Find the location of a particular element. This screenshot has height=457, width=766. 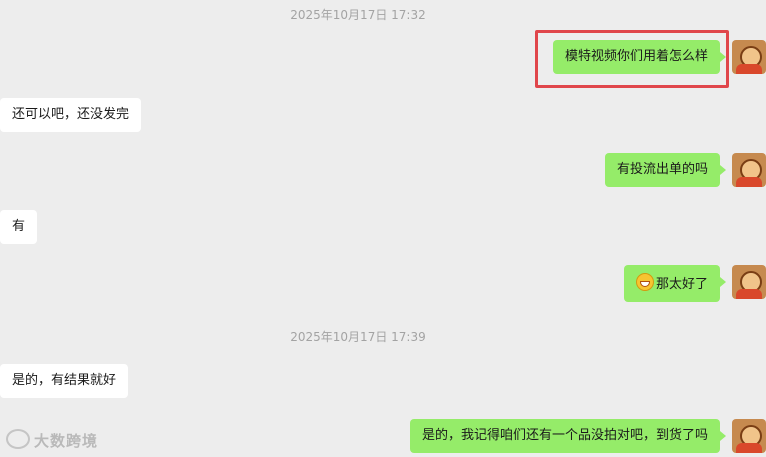

message-bubble: 有 is located at coordinates (19, 227).